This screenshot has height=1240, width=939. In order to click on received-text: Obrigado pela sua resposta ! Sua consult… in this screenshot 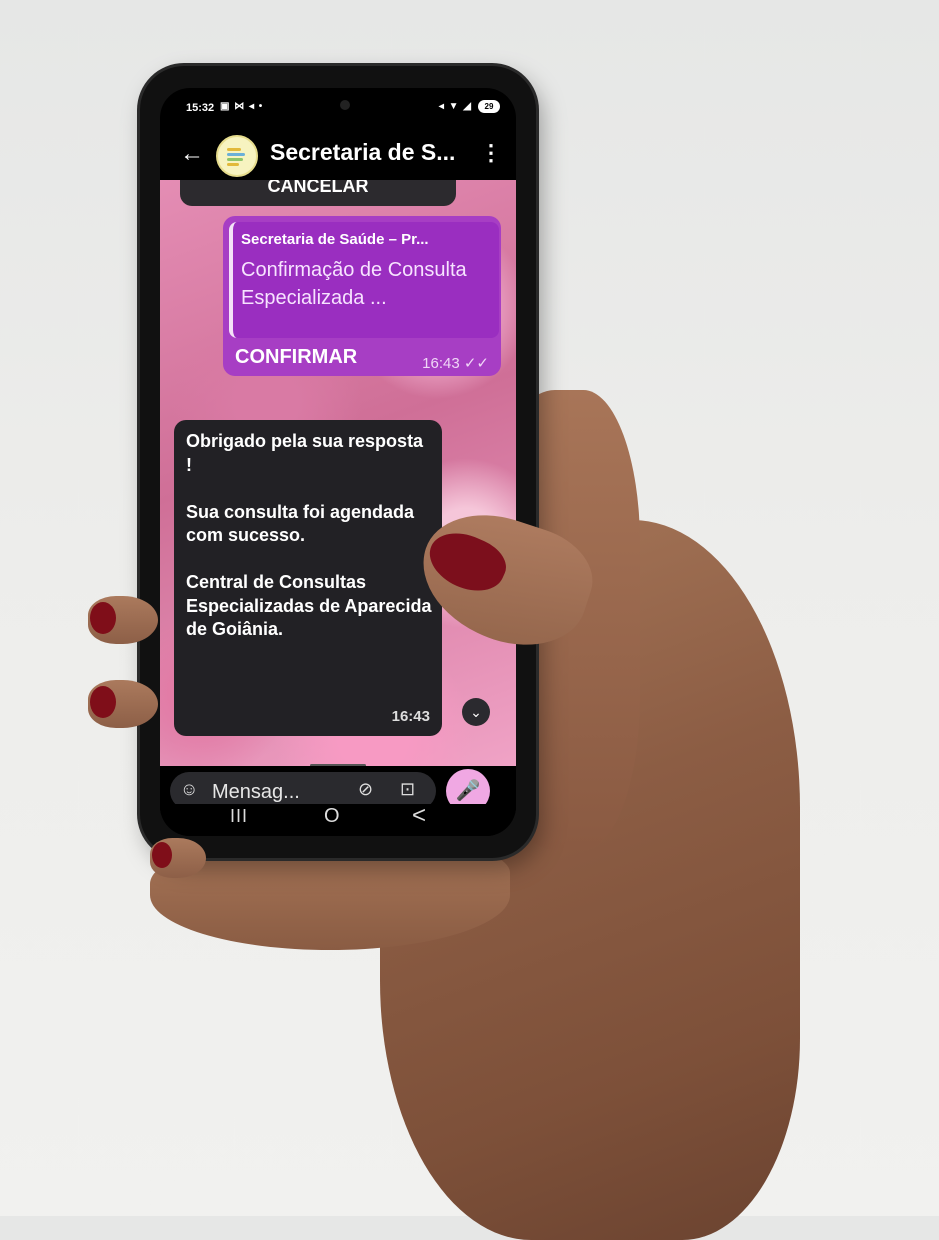, I will do `click(309, 535)`.